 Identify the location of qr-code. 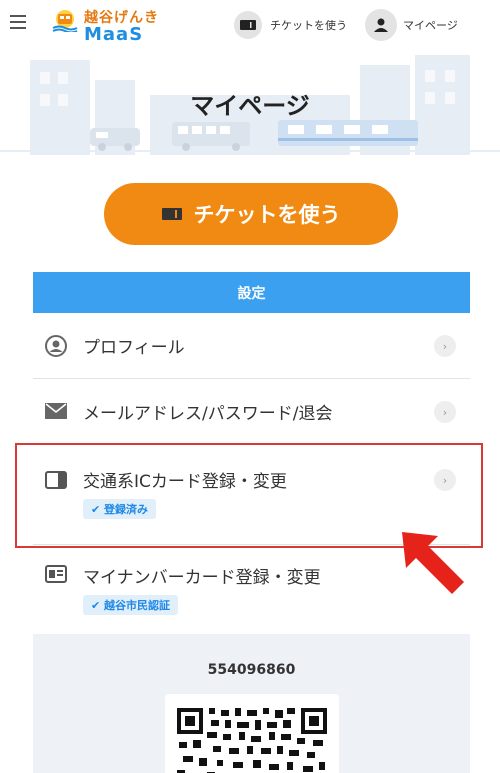
(252, 740).